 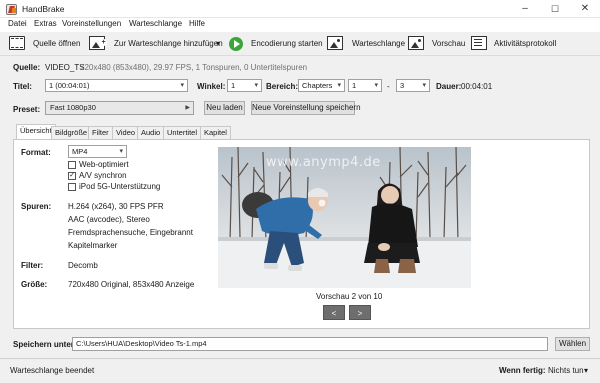 What do you see at coordinates (317, 85) in the screenshot?
I see `range-mode-value: Chapters` at bounding box center [317, 85].